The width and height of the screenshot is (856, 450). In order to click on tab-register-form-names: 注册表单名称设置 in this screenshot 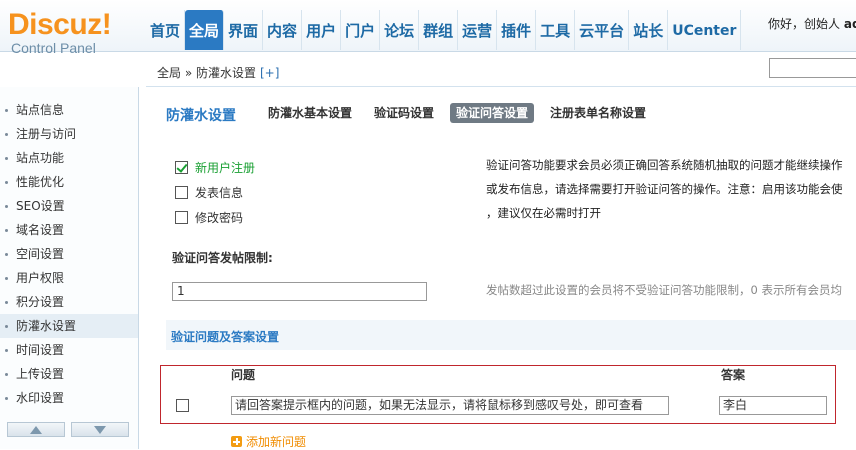, I will do `click(598, 113)`.